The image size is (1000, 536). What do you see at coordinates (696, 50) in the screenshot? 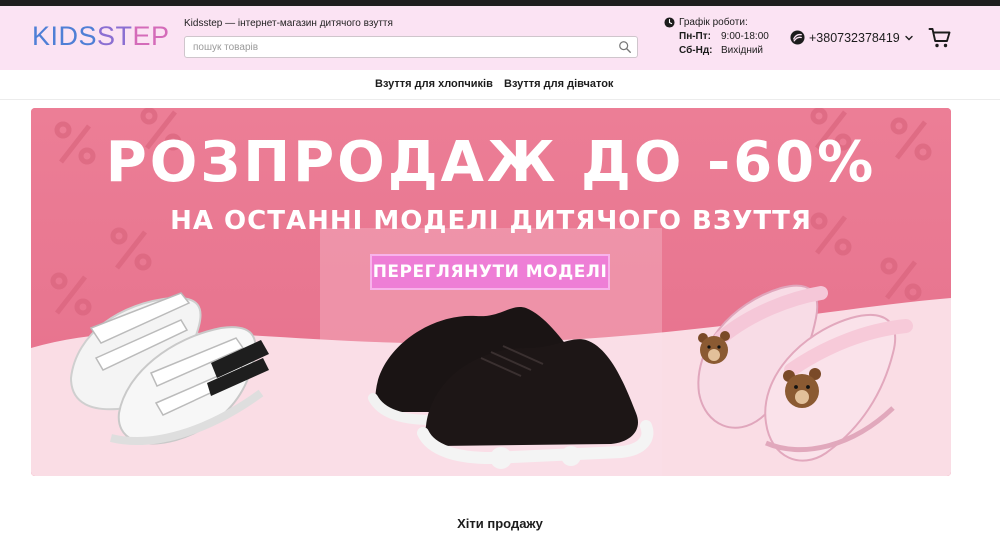
I see `schedule-days: Сб-Нд:` at bounding box center [696, 50].